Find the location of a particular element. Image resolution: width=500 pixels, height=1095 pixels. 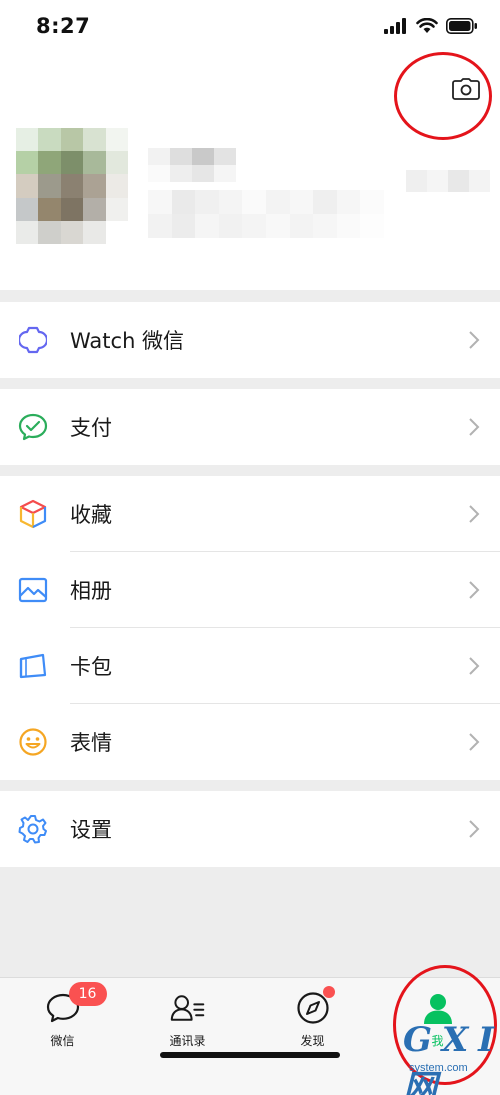

group-pay: 支付 is located at coordinates (250, 427).